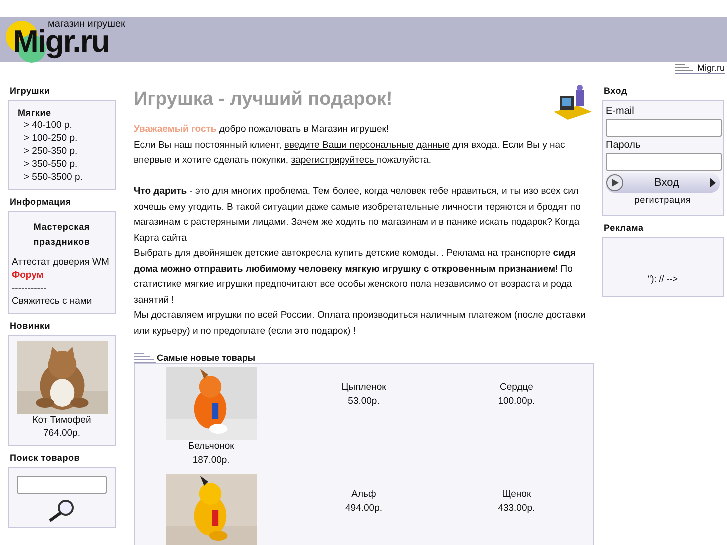 The height and width of the screenshot is (545, 727). I want to click on section-title: Информация, so click(40, 202).